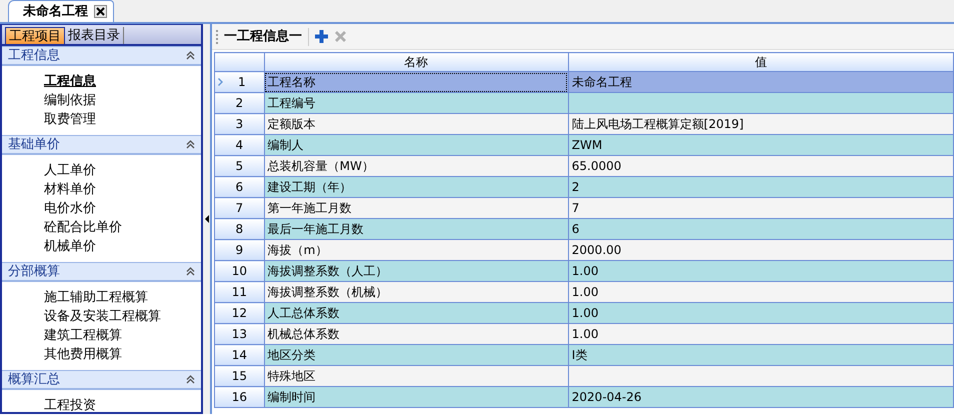 The width and height of the screenshot is (954, 416). Describe the element at coordinates (61, 11) in the screenshot. I see `document-tab: 未命名工程` at that location.